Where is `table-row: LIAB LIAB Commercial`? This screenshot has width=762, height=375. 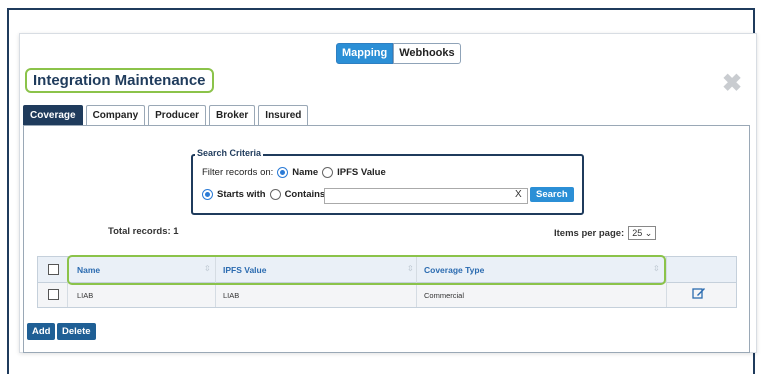
table-row: LIAB LIAB Commercial is located at coordinates (387, 295).